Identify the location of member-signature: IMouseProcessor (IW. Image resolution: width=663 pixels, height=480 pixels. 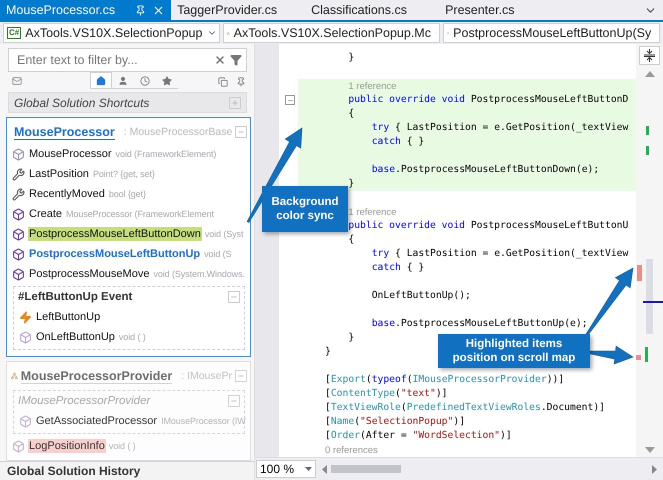
(203, 421).